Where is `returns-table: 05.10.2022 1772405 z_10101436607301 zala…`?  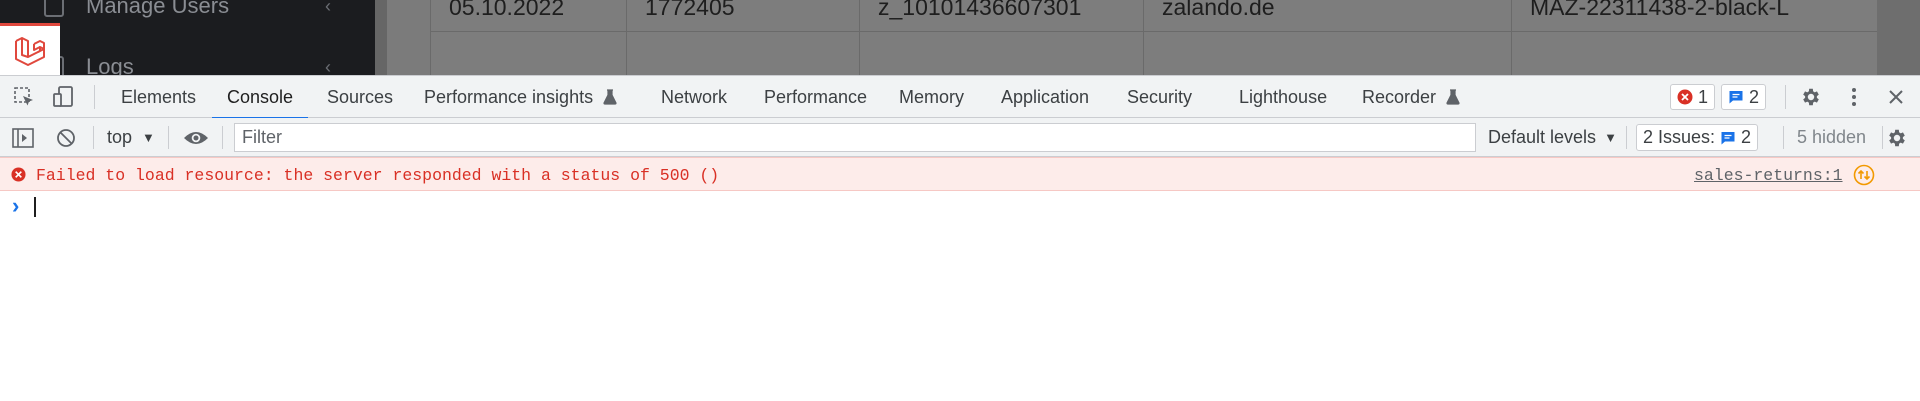 returns-table: 05.10.2022 1772405 z_10101436607301 zala… is located at coordinates (1154, 37).